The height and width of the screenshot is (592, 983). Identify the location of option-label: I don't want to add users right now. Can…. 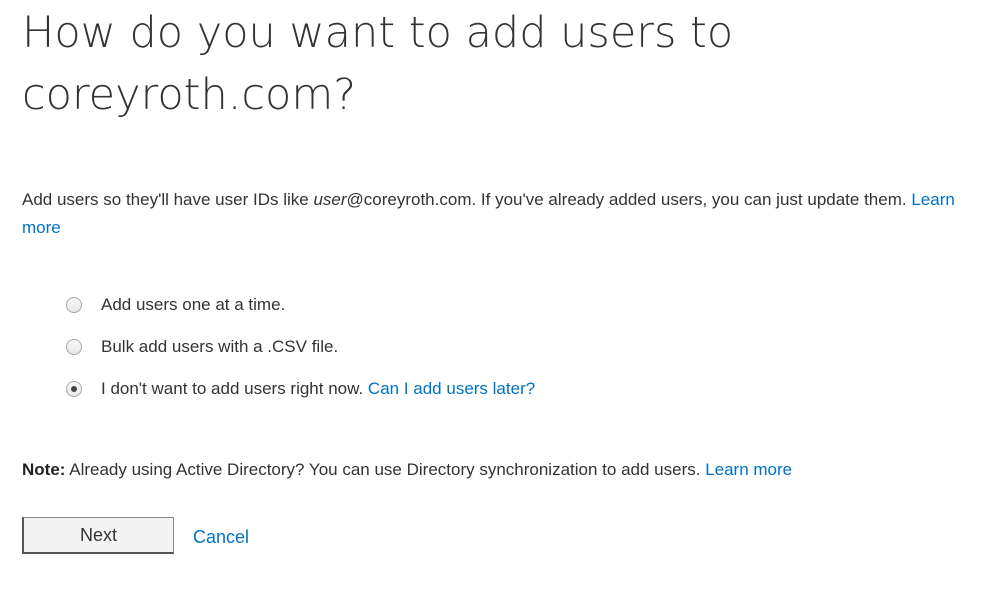
(318, 389).